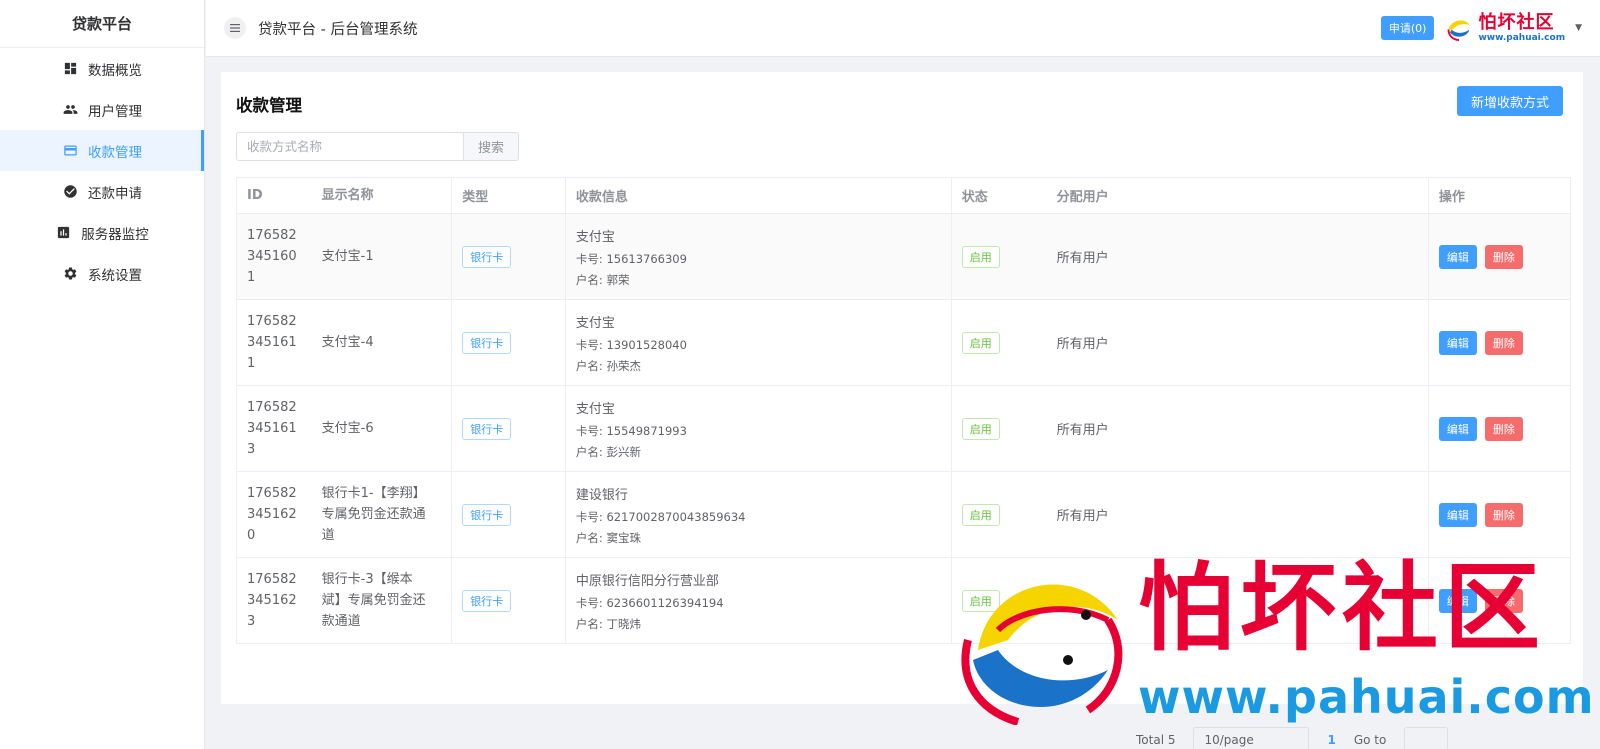 Image resolution: width=1600 pixels, height=749 pixels. I want to click on sidebar-item-label: 服务器监控, so click(115, 234).